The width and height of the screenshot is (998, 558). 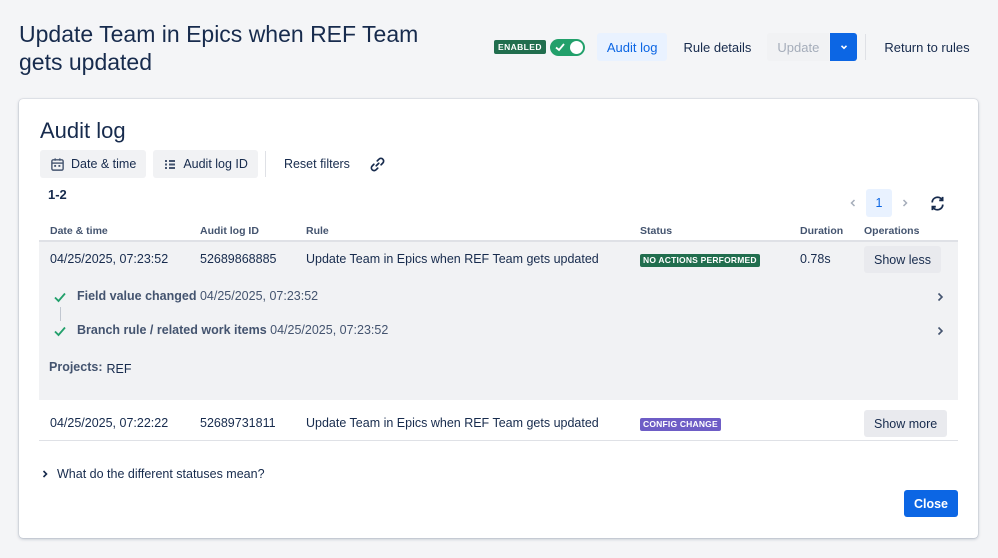 I want to click on show-less-button: Show less, so click(x=902, y=259).